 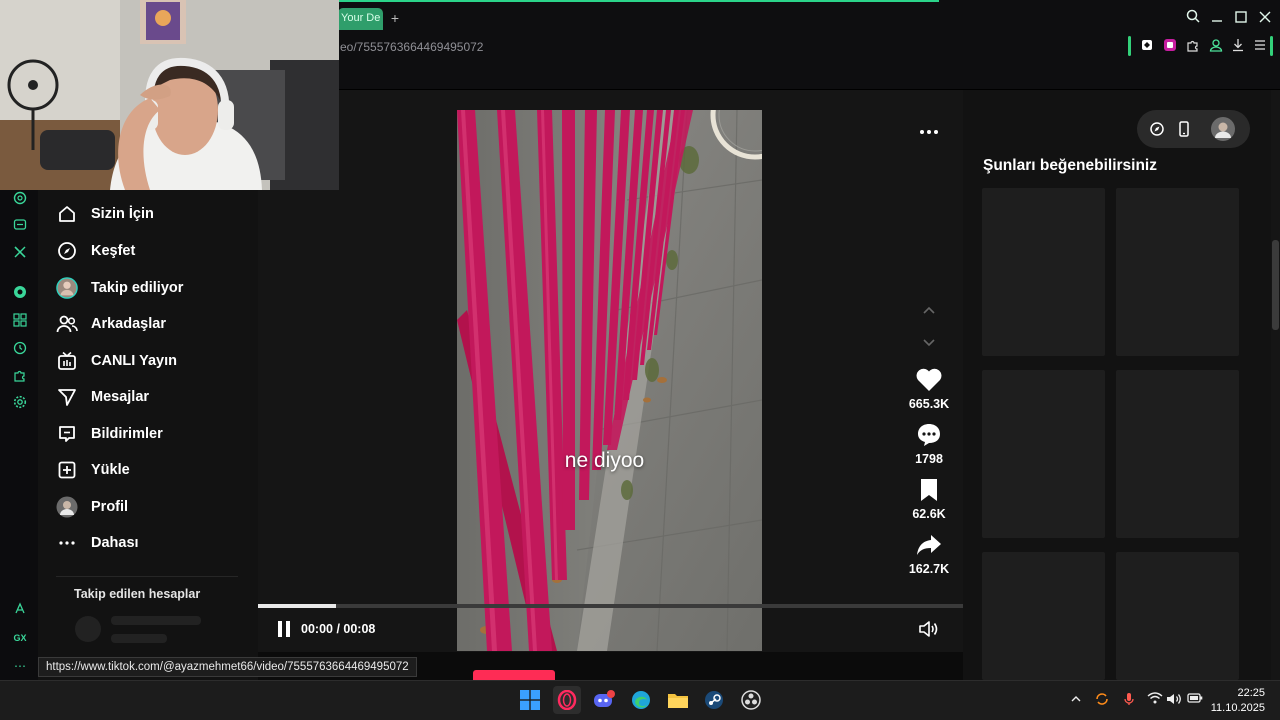 What do you see at coordinates (92, 507) in the screenshot?
I see `nav-item-profile: Profil` at bounding box center [92, 507].